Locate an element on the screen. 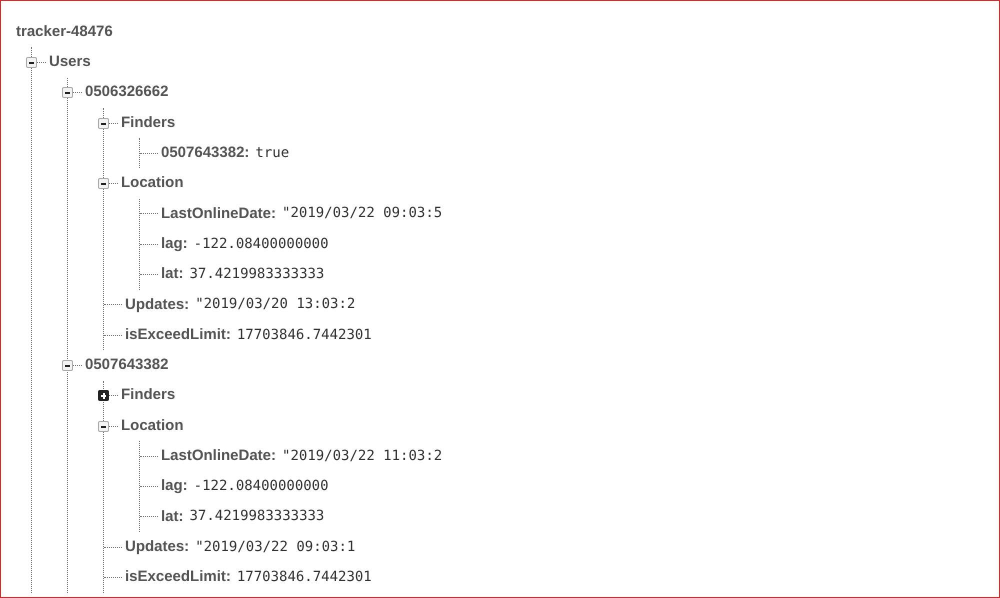 This screenshot has height=598, width=1000. node-key: 0506326662 is located at coordinates (126, 92).